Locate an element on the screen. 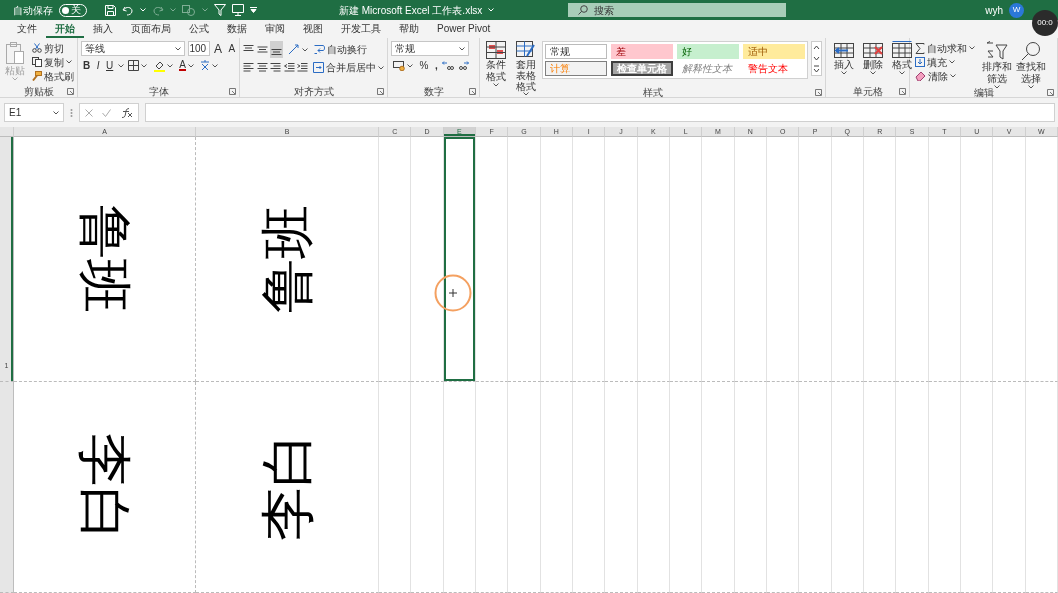 Image resolution: width=1058 pixels, height=593 pixels. cut-button: 剪切 is located at coordinates (53, 48).